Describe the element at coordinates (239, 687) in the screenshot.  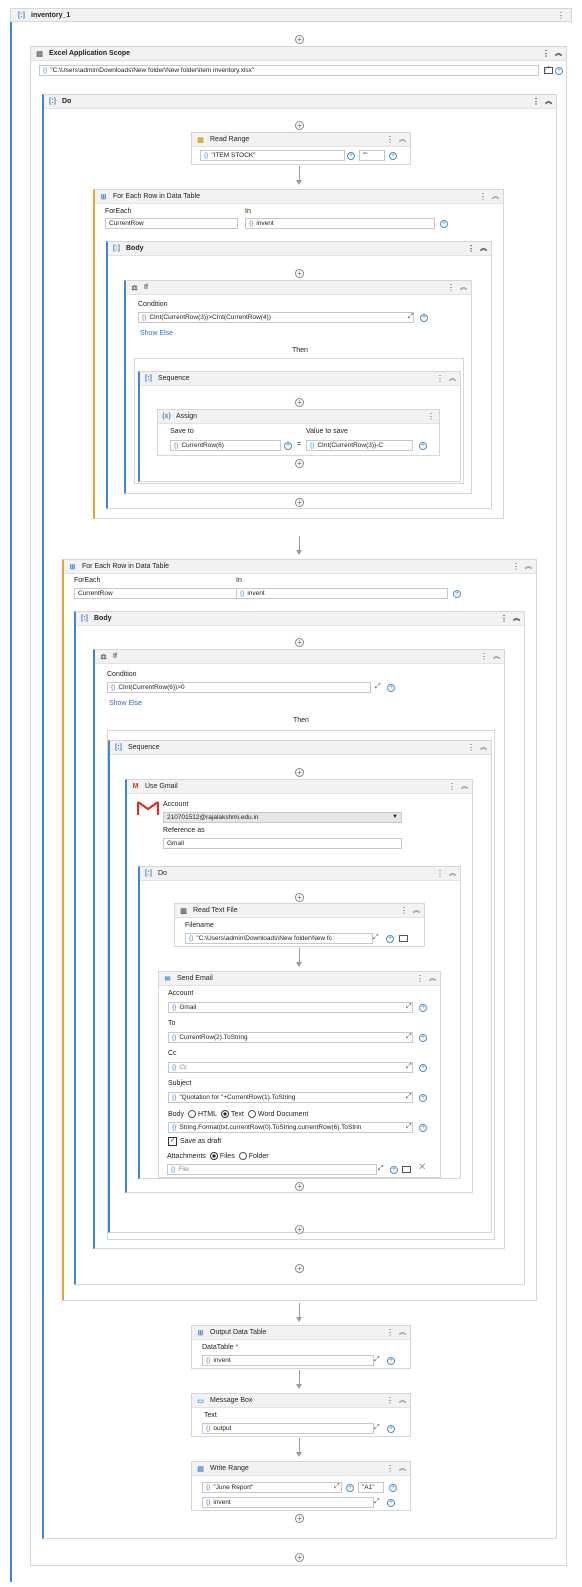
I see `condition-field: {} CInt(CurrentRow(6))>0` at that location.